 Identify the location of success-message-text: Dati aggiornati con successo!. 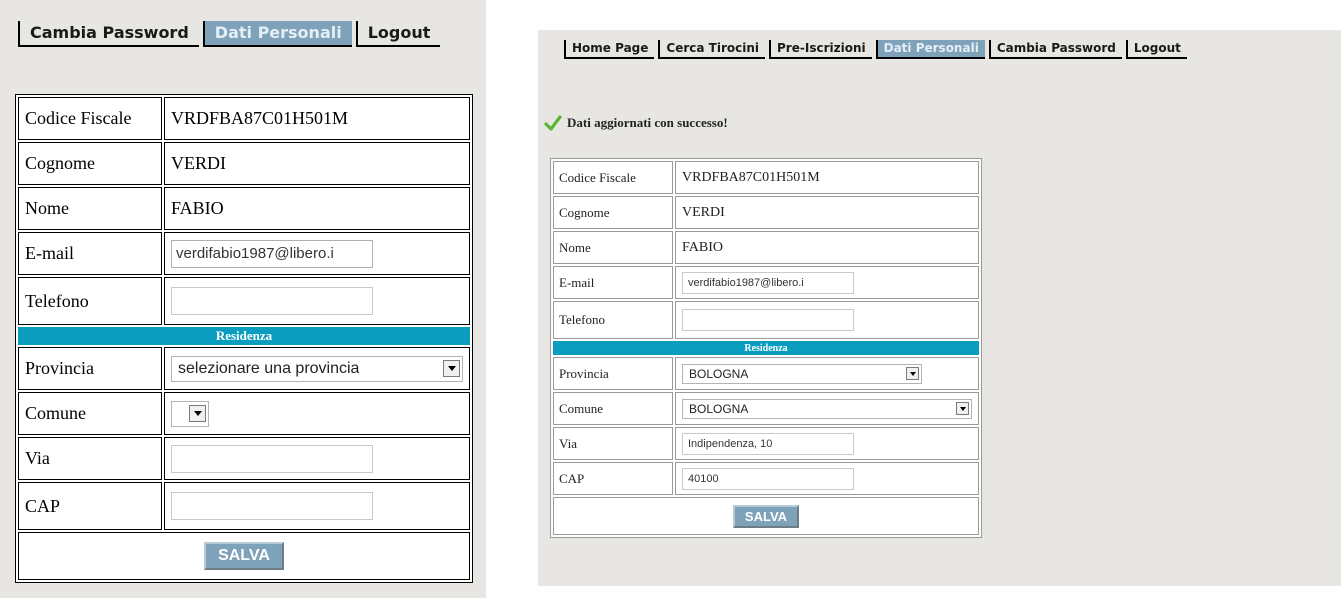
(647, 122).